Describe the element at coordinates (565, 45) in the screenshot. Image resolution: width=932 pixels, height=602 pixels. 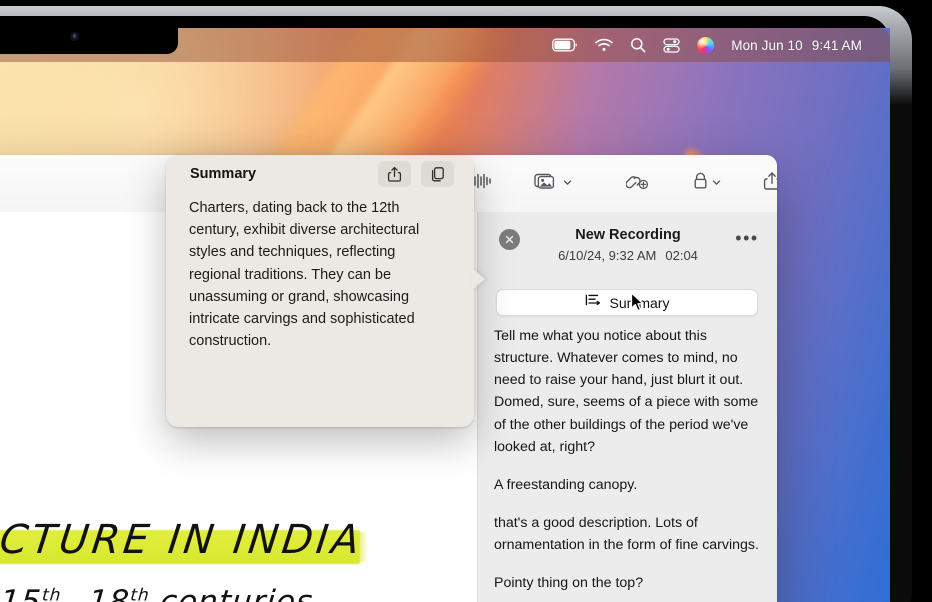
I see `battery-icon` at that location.